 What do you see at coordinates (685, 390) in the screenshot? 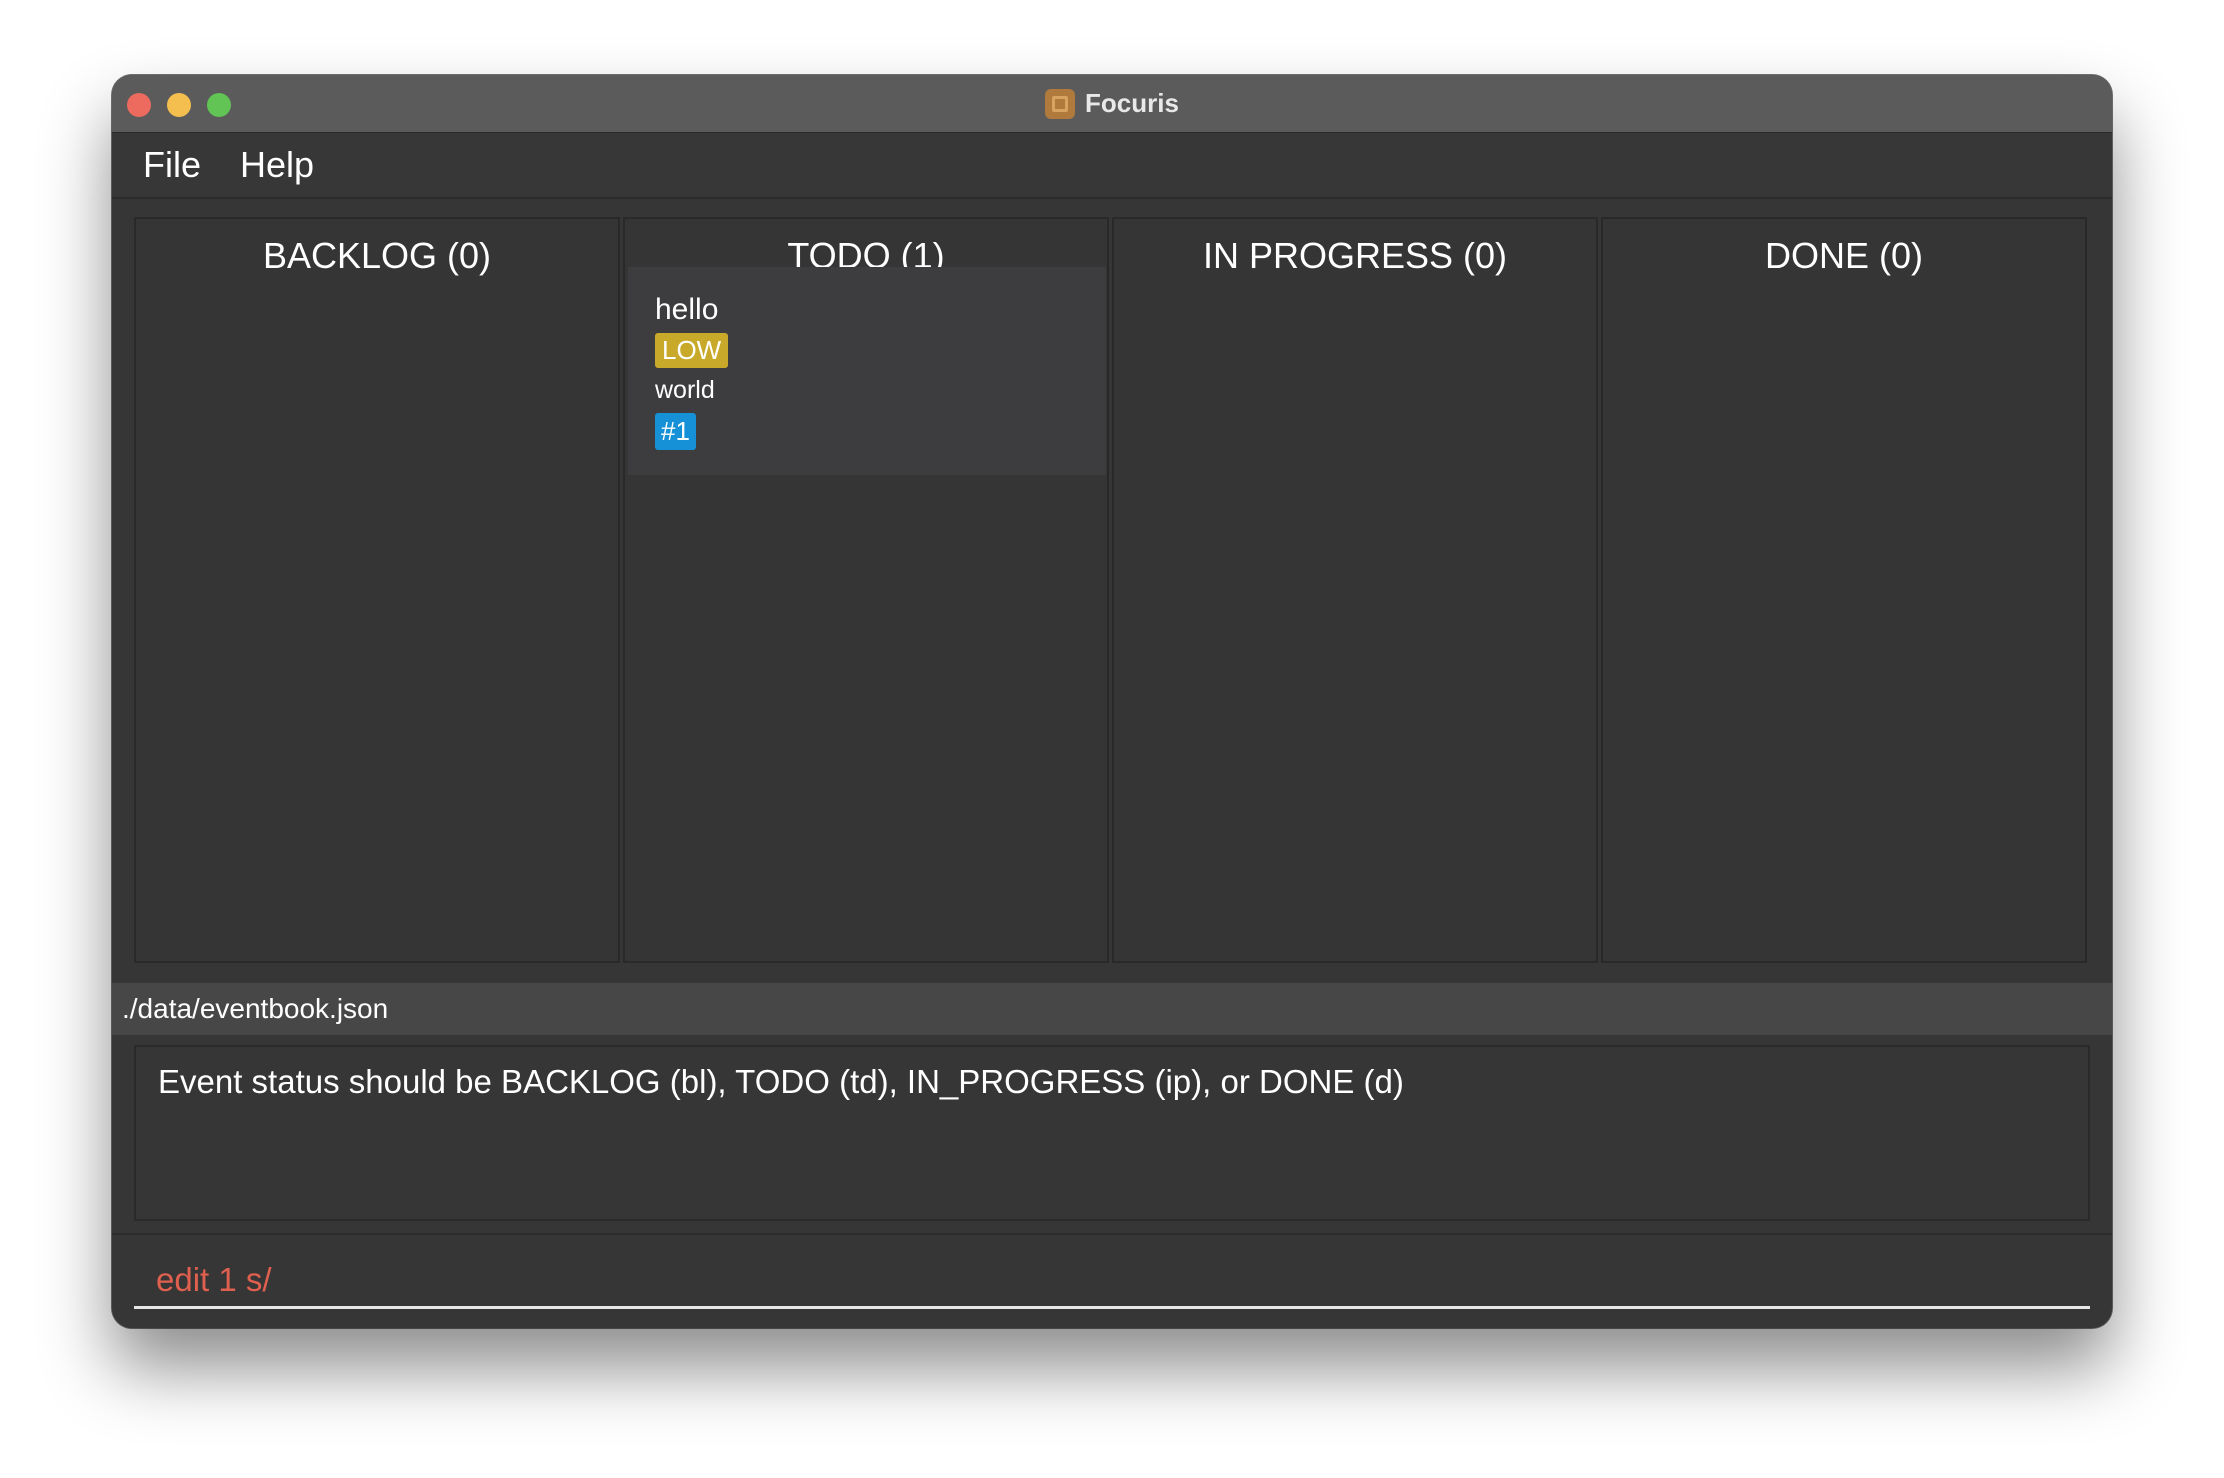
I see `event-card-description: world` at bounding box center [685, 390].